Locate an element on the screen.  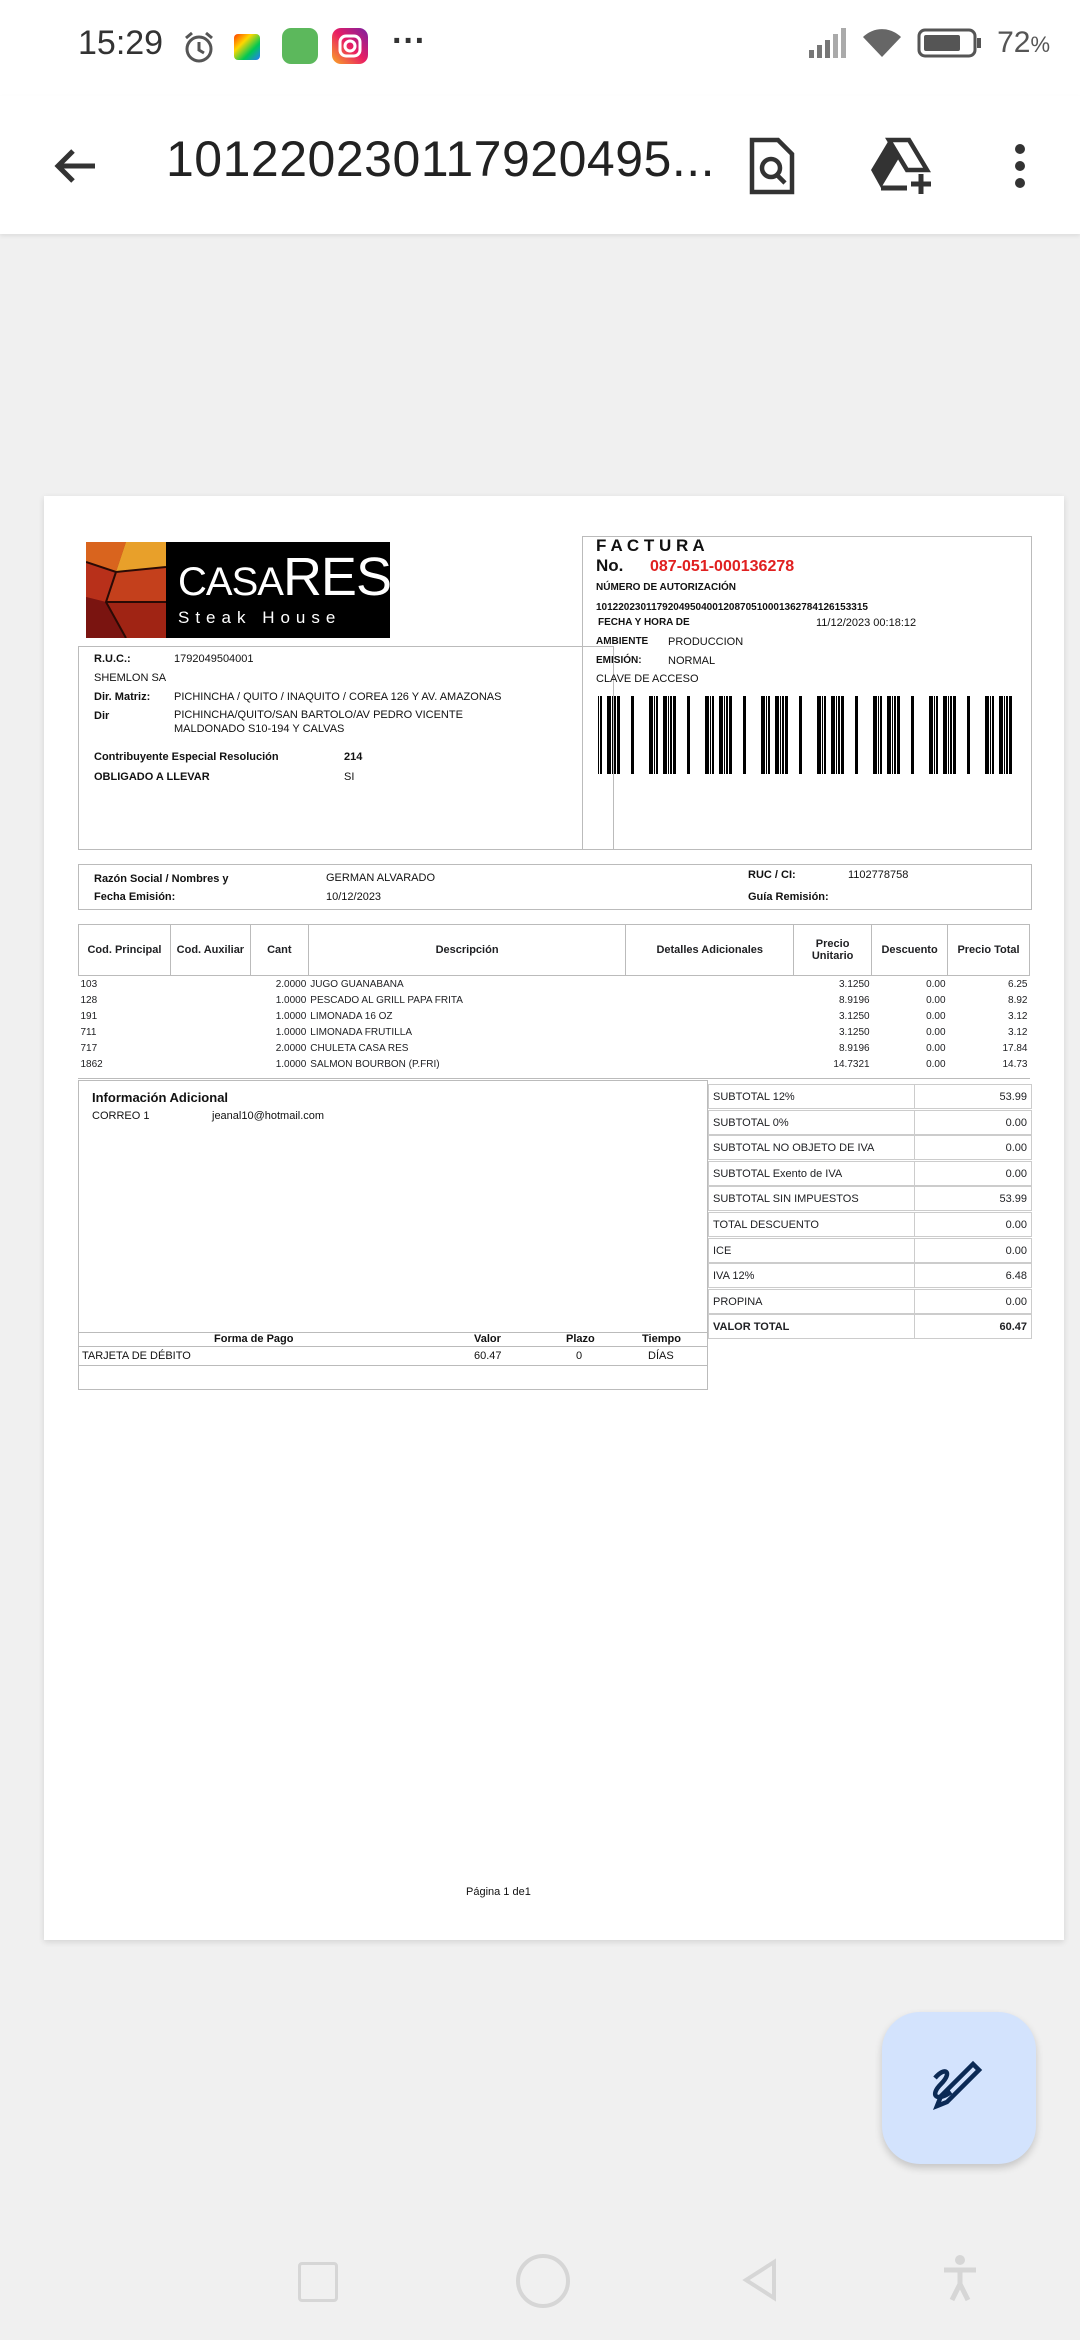
table-cell: 17.84 is located at coordinates (1015, 1048).